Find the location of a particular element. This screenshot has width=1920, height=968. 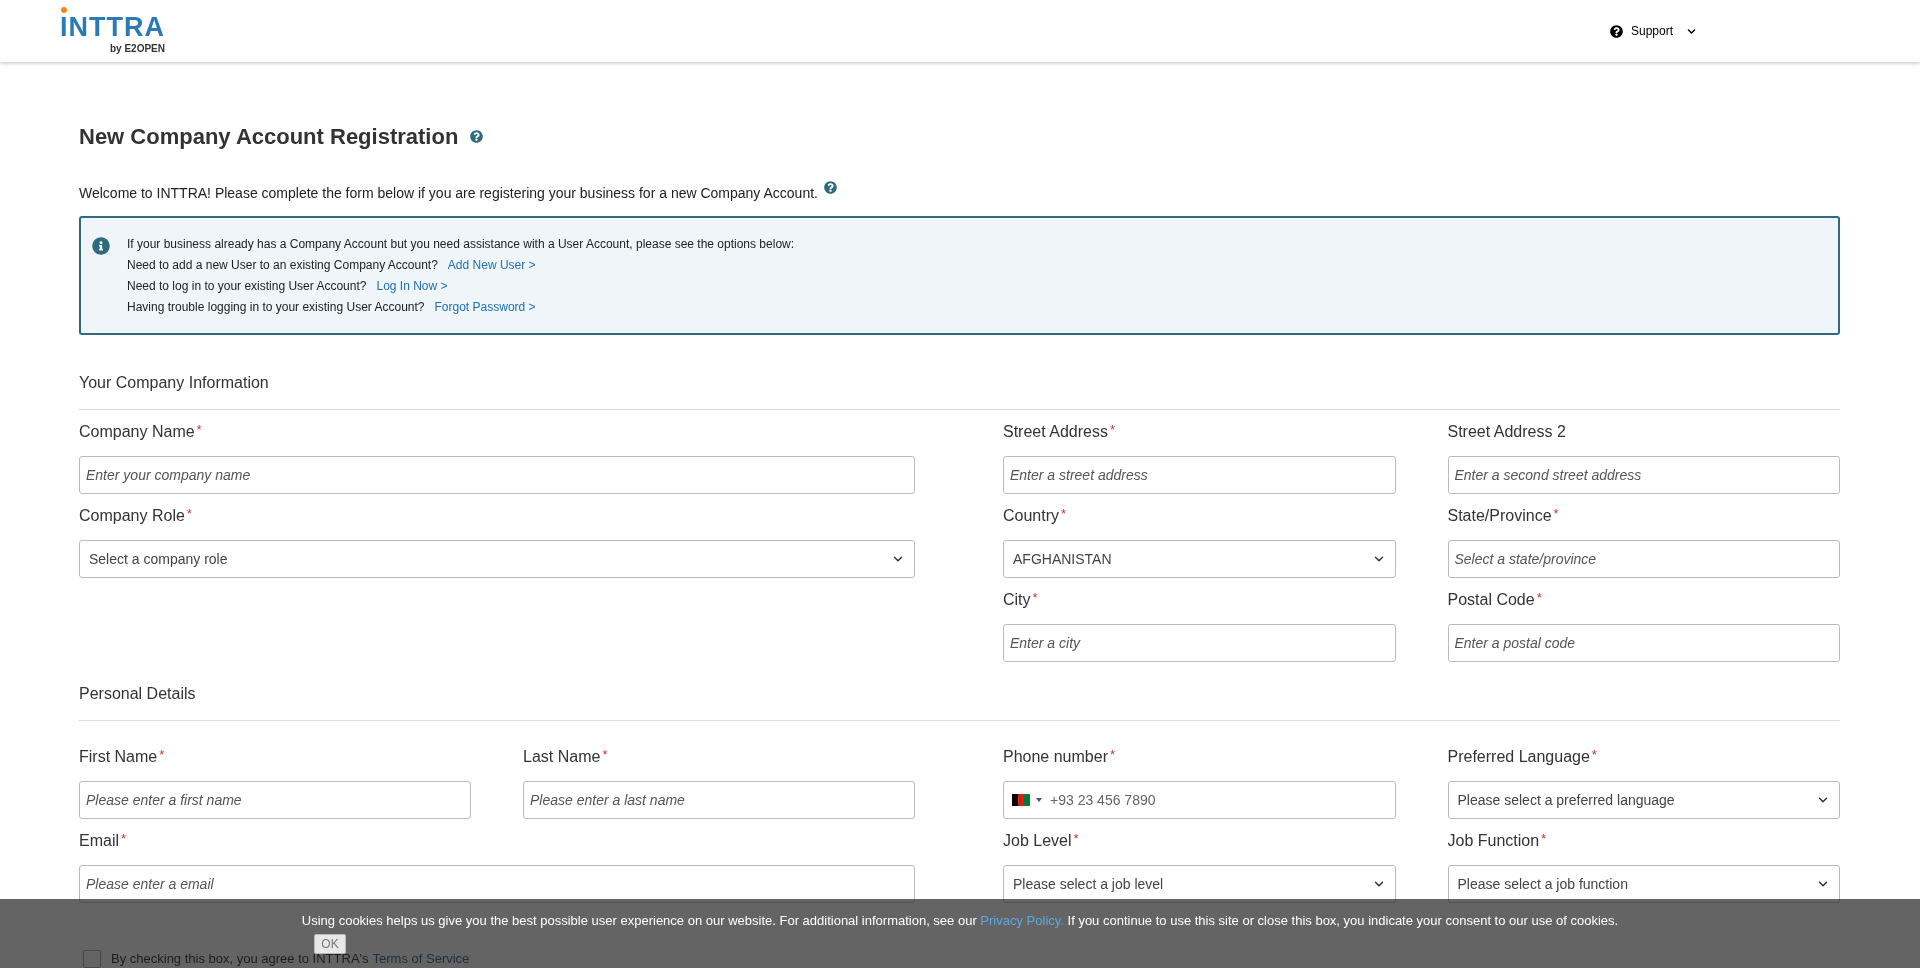

field-label: Country* is located at coordinates (1035, 515).